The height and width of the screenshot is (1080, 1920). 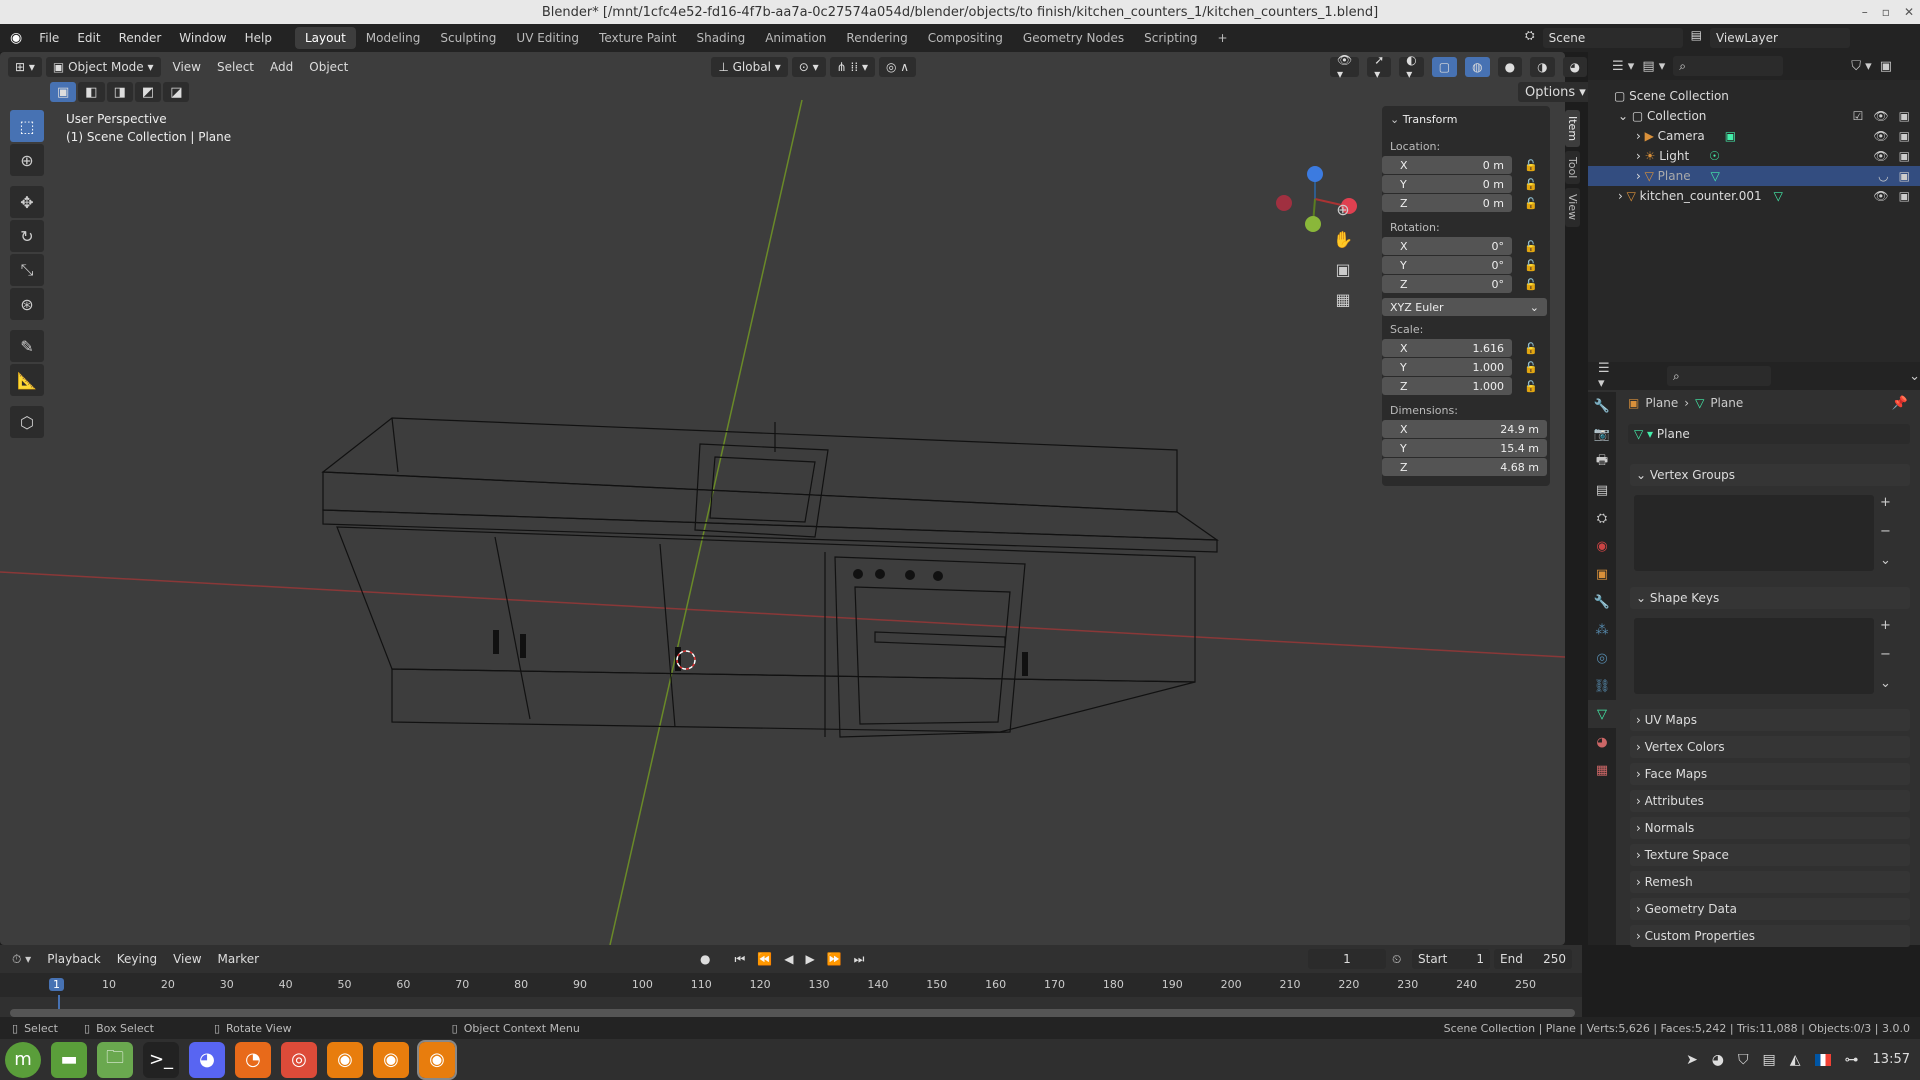 What do you see at coordinates (187, 959) in the screenshot?
I see `timeline-menu-view: View` at bounding box center [187, 959].